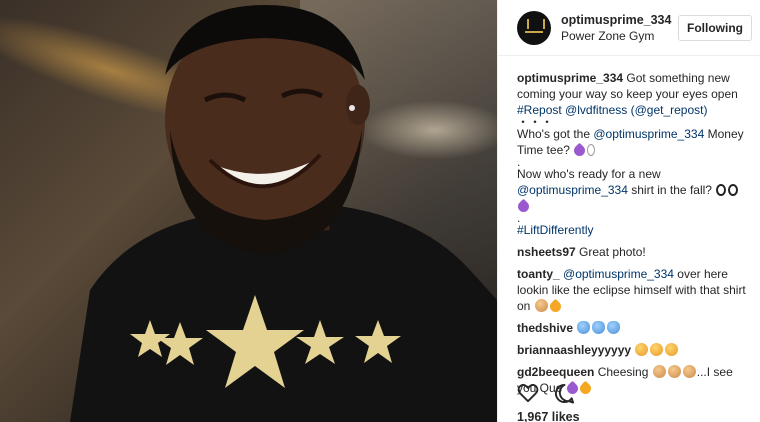  I want to click on woman-raising-hand-emoji-icon, so click(579, 150).